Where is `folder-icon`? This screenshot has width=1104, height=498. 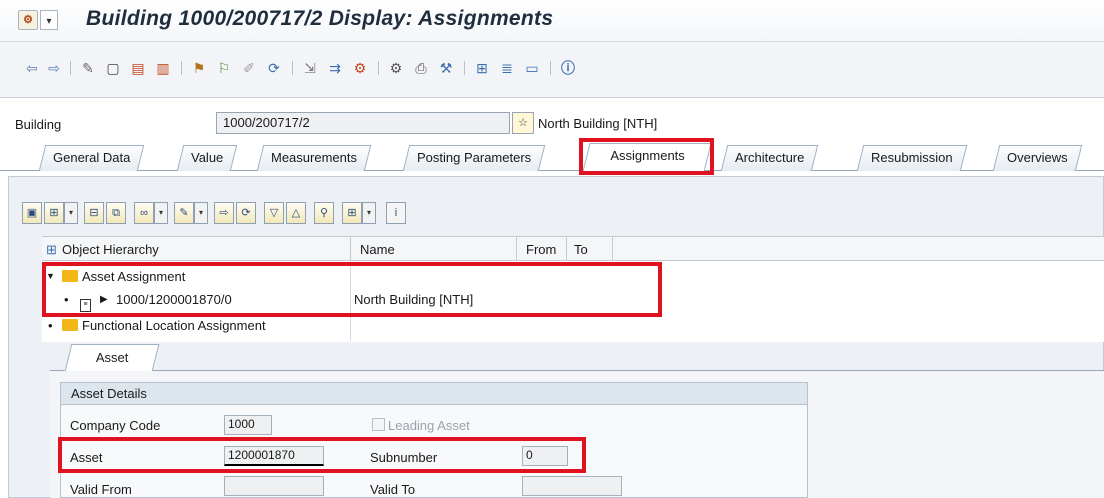
folder-icon is located at coordinates (70, 325).